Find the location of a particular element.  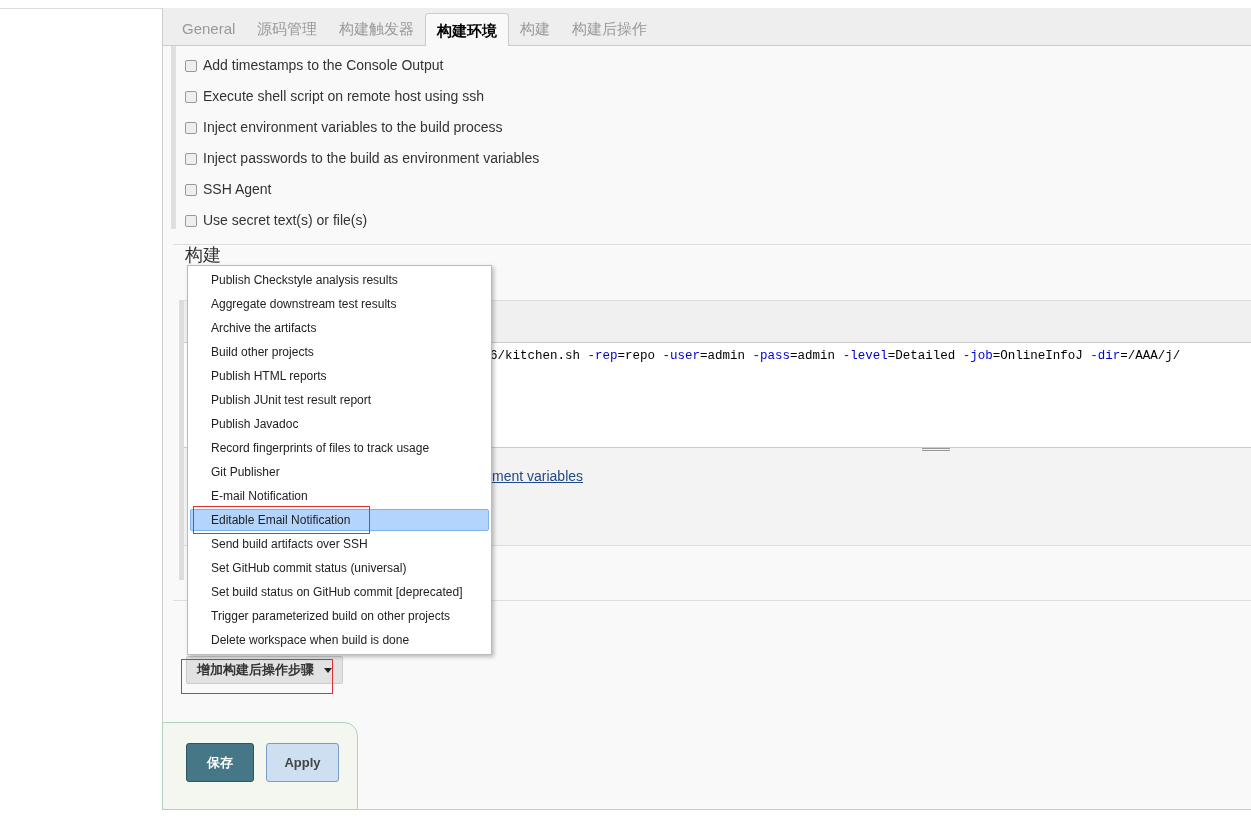

checkbox-label: Add timestamps to the Console Output is located at coordinates (323, 65).